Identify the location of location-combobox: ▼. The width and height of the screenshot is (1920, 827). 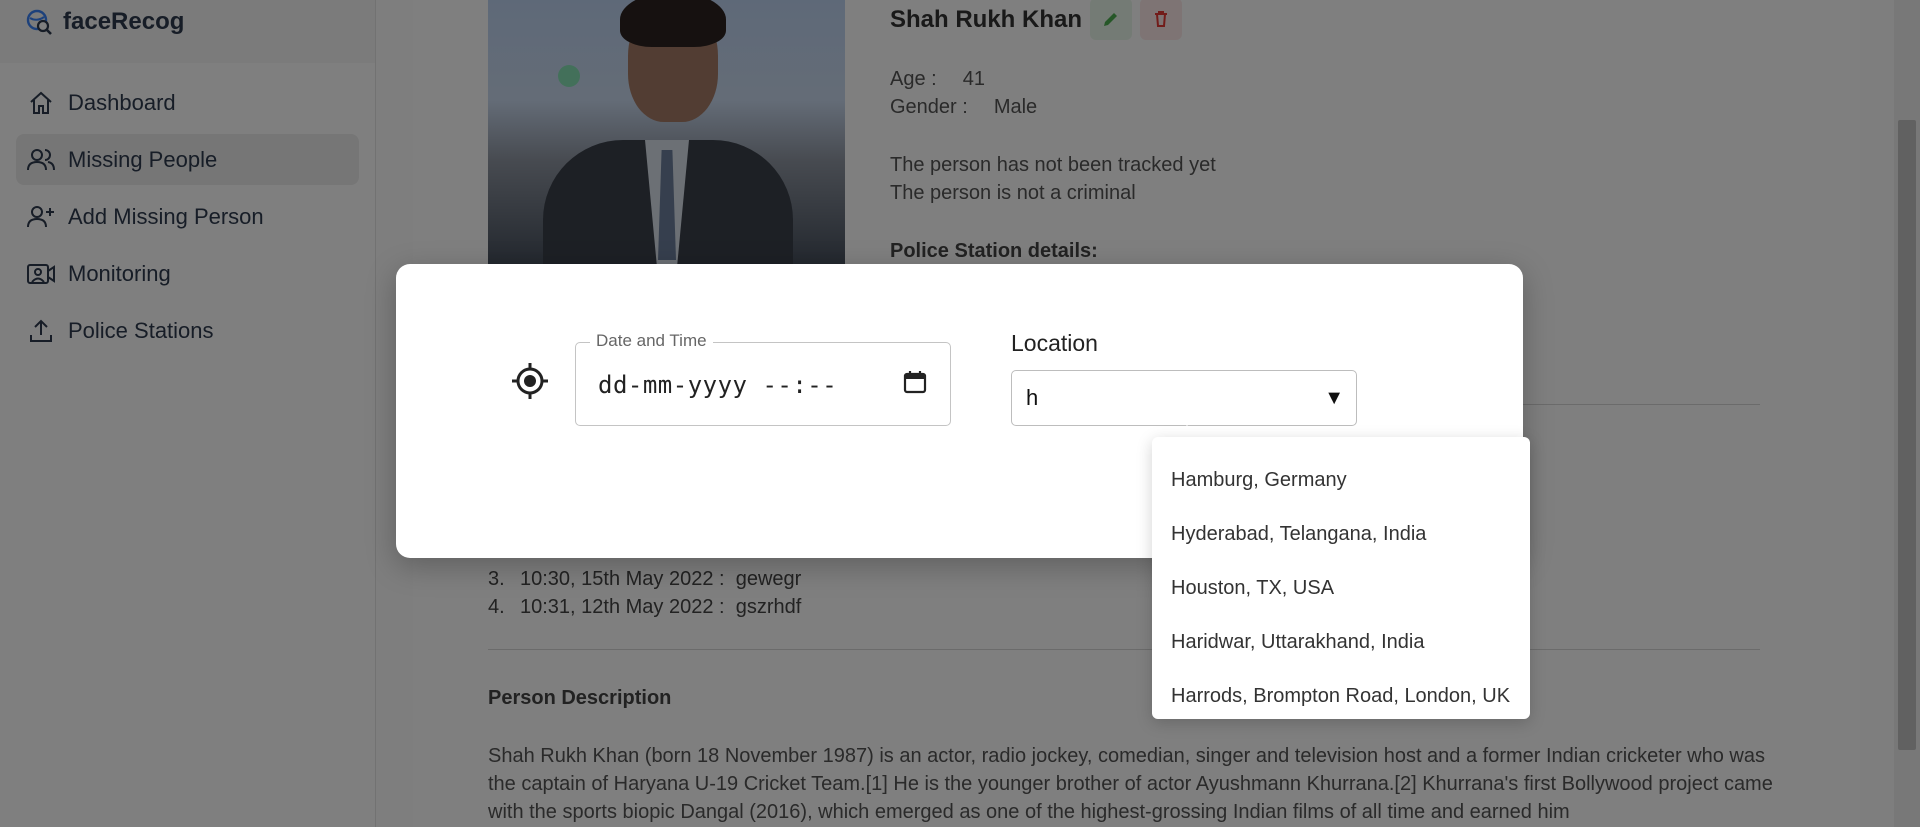
(1184, 398).